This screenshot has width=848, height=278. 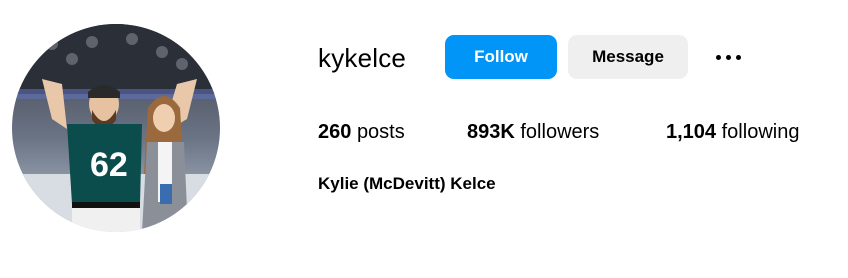 I want to click on followers-stat: 893K followers, so click(x=533, y=132).